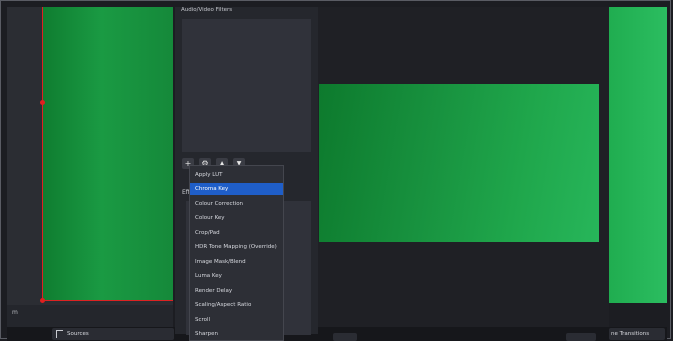  I want to click on menu-item: Luma Key, so click(236, 276).